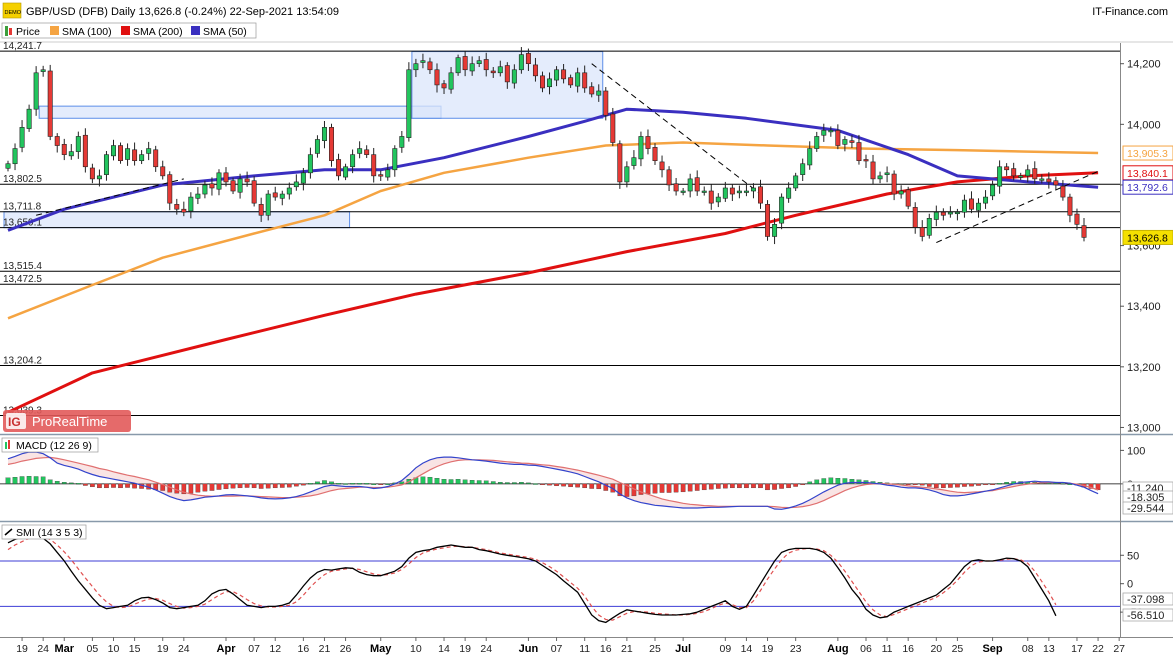 The width and height of the screenshot is (1173, 660). Describe the element at coordinates (225, 32) in the screenshot. I see `legend-label-sma50: SMA (50)` at that location.